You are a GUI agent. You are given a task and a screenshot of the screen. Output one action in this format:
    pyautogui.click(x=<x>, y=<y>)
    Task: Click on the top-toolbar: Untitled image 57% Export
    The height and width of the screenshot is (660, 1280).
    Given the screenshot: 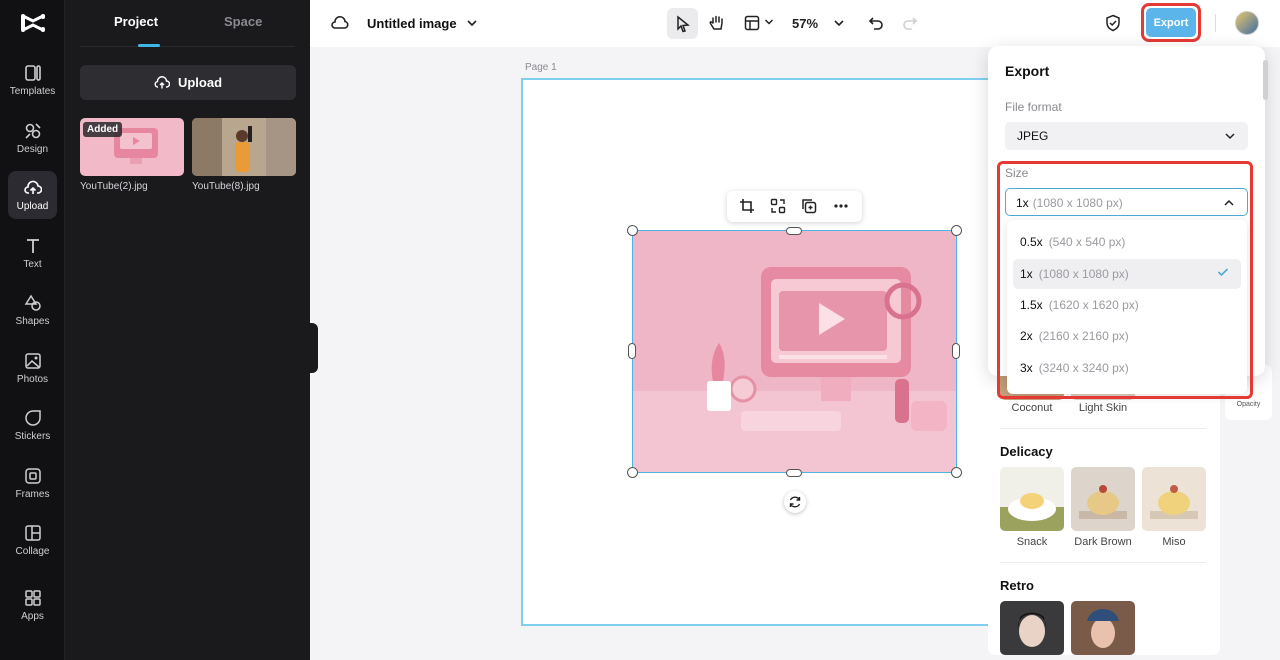 What is the action you would take?
    pyautogui.click(x=795, y=23)
    